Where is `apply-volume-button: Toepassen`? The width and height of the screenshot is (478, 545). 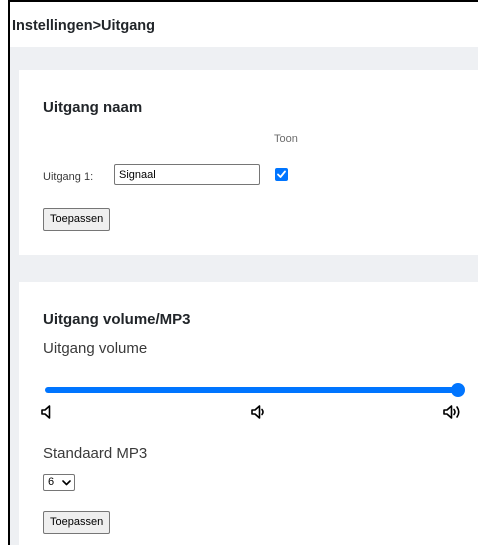
apply-volume-button: Toepassen is located at coordinates (77, 522).